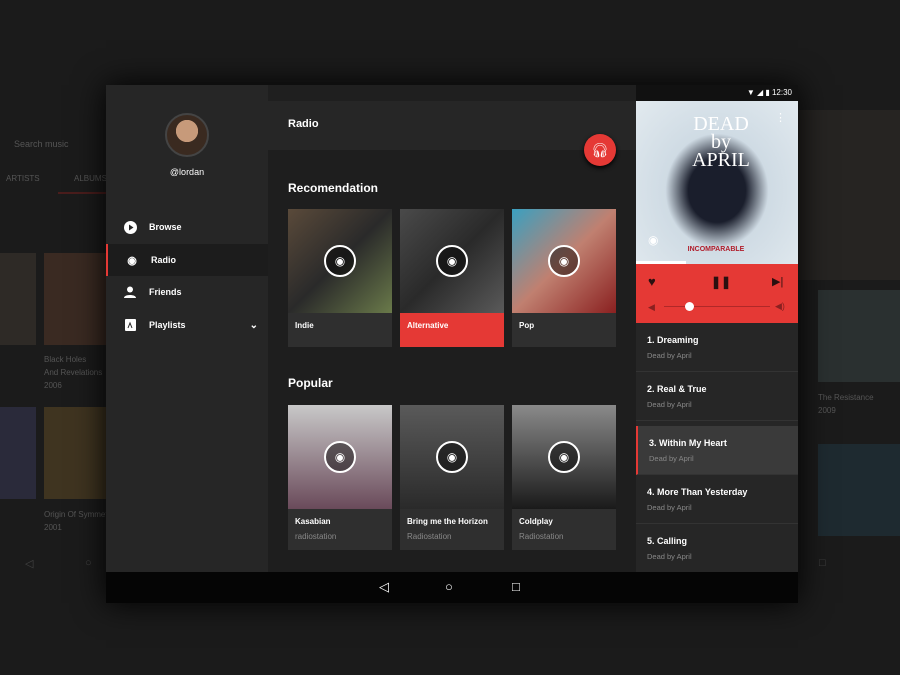 The image size is (900, 675). Describe the element at coordinates (187, 292) in the screenshot. I see `sidebar-item-friends: Friends` at that location.